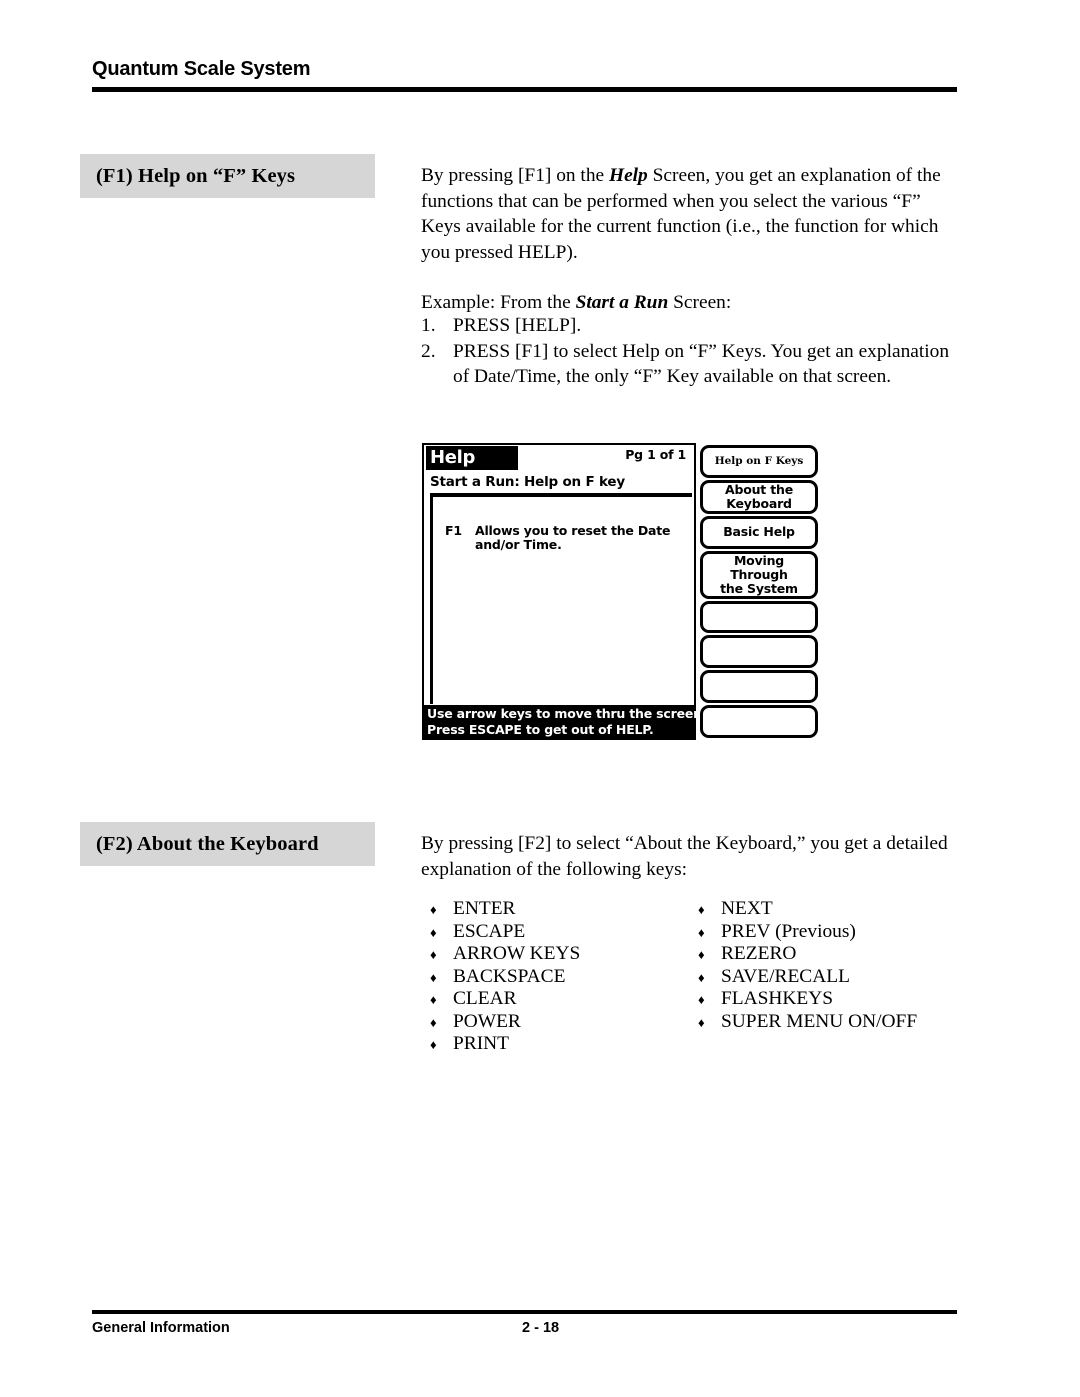  I want to click on step-number: 2., so click(428, 351).